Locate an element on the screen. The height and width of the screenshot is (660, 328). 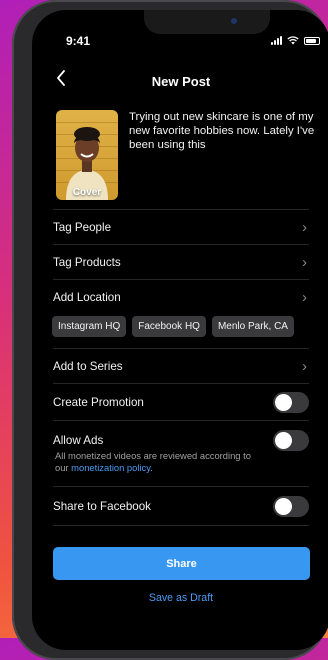
allow-ads-toggle is located at coordinates (291, 440).